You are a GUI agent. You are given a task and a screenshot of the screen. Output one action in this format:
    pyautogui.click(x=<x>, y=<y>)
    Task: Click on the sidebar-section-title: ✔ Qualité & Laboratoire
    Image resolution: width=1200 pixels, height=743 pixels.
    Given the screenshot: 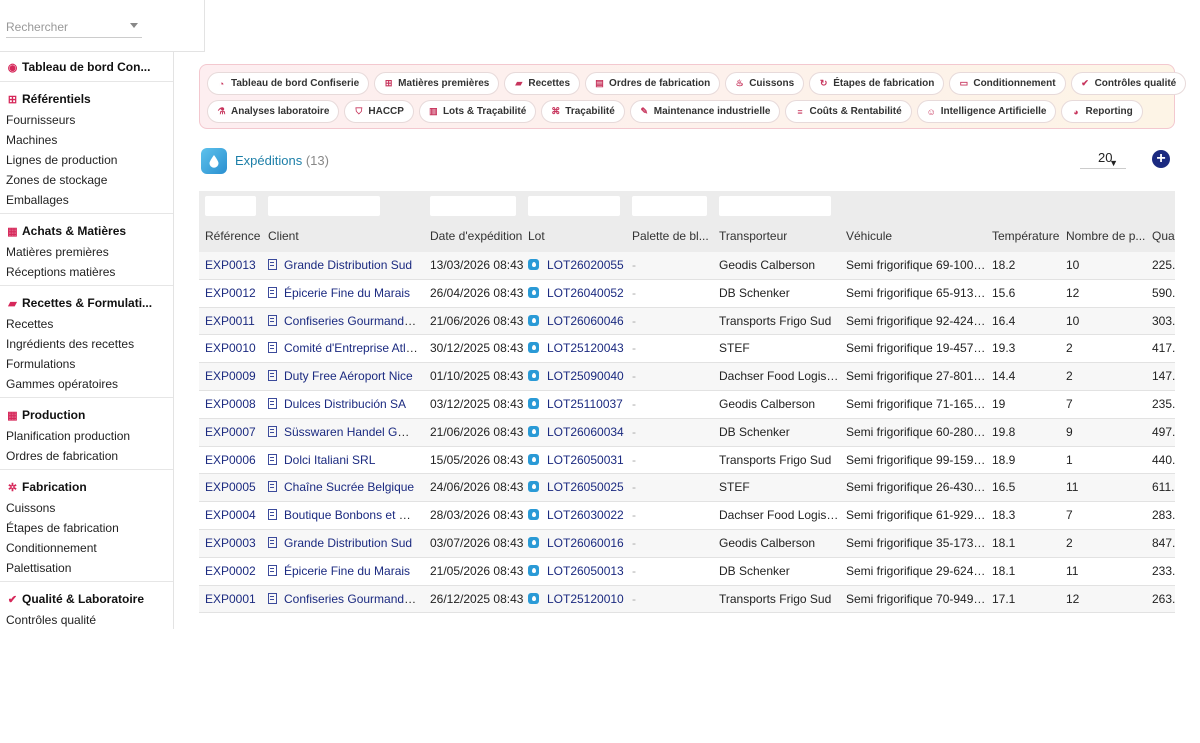 What is the action you would take?
    pyautogui.click(x=86, y=599)
    